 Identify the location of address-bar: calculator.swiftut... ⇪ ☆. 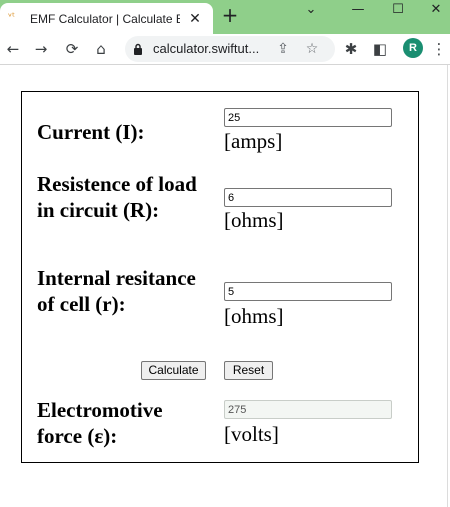
(230, 49).